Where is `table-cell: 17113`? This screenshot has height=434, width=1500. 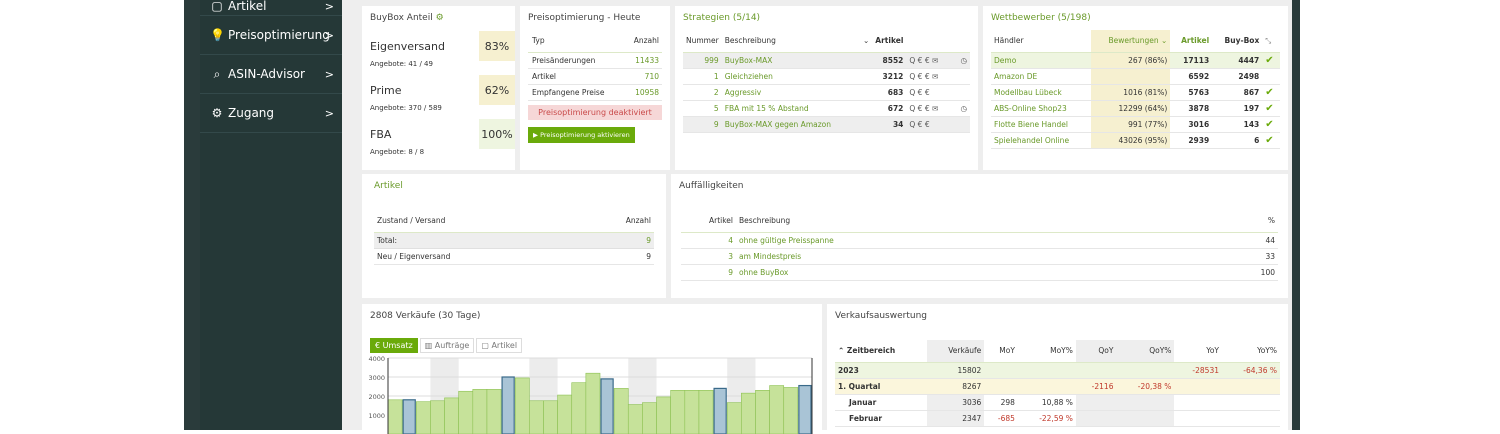
table-cell: 17113 is located at coordinates (1196, 60).